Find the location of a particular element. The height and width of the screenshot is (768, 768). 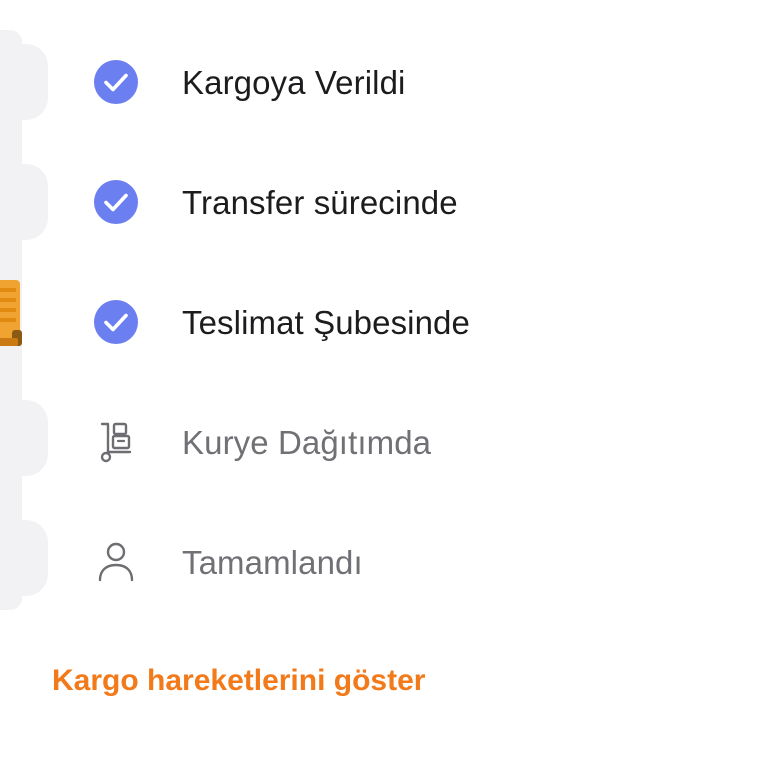

tracking-step-kurye-dagitimda: Kurye Dağıtımda is located at coordinates (261, 442).